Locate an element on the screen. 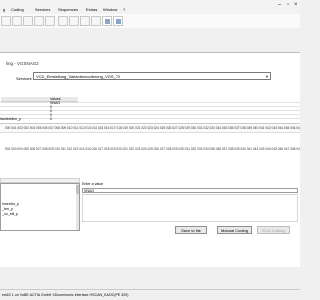 The image size is (320, 300). chevron-down-icon: ▼ is located at coordinates (267, 76).